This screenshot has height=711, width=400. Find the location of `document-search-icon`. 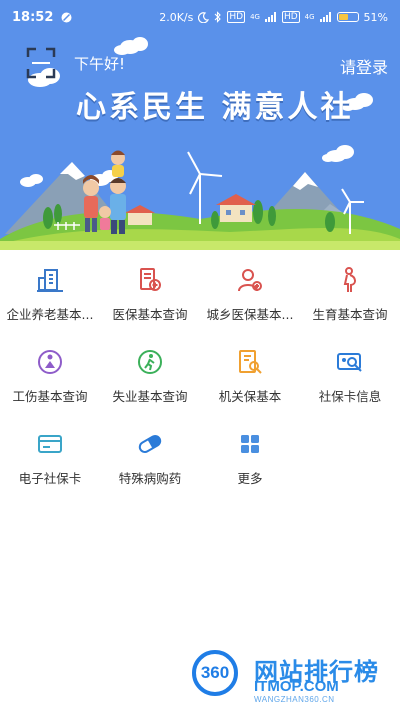

document-search-icon is located at coordinates (250, 362).